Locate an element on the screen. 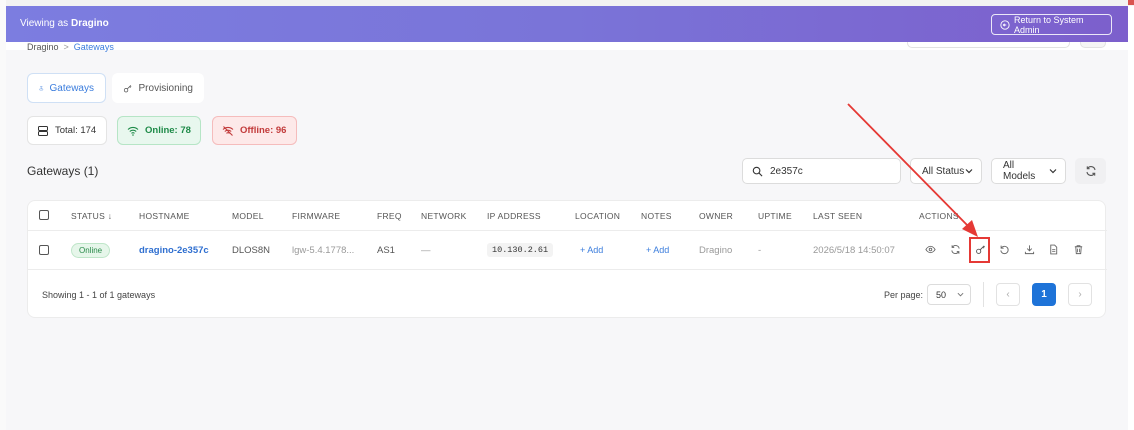 The width and height of the screenshot is (1134, 430). gateway-icon is located at coordinates (41, 87).